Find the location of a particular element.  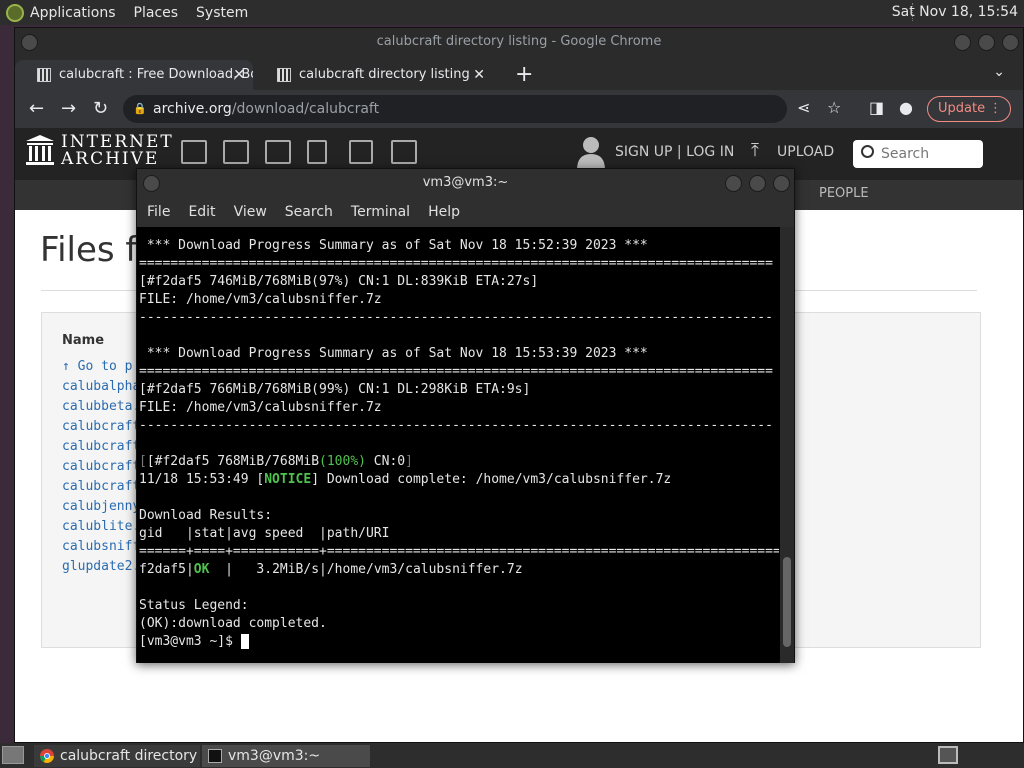

result-gid: f2daf5| is located at coordinates (166, 569).